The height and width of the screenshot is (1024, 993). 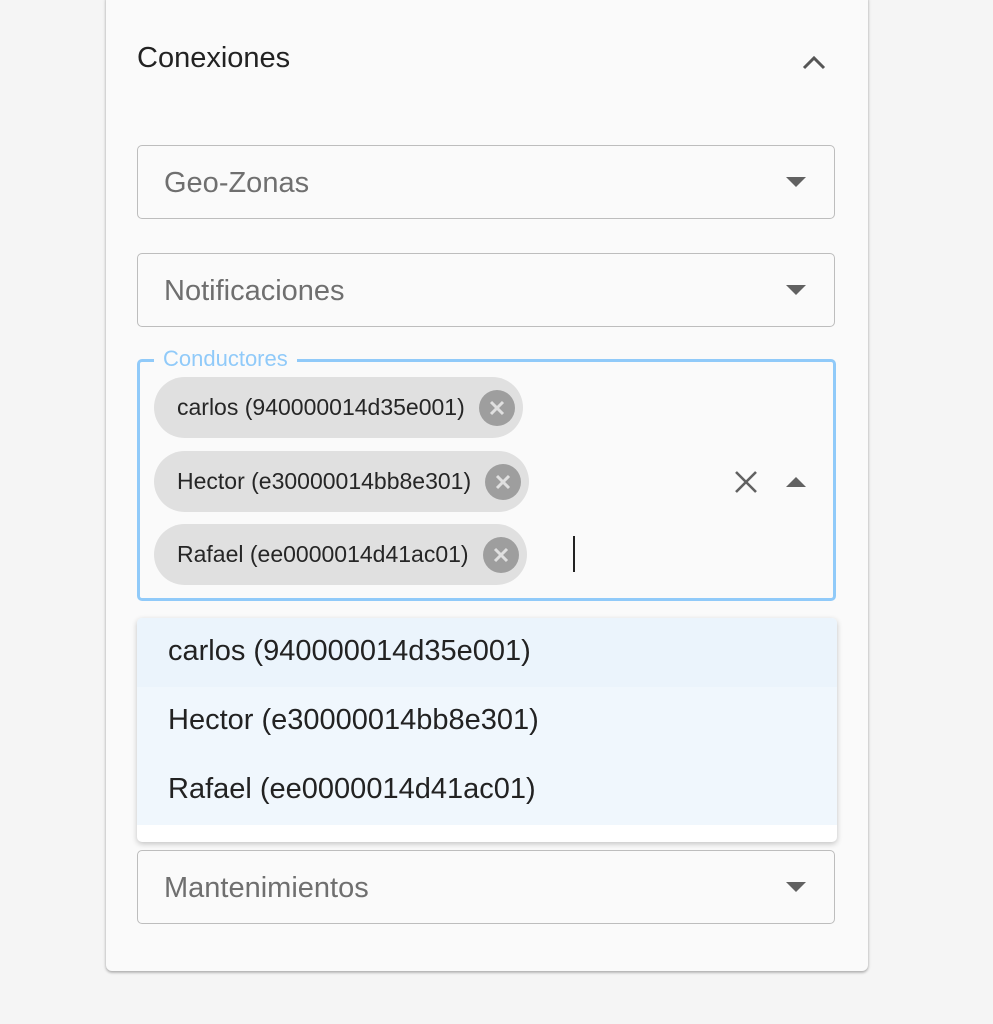 What do you see at coordinates (486, 290) in the screenshot?
I see `notificaciones-select: Notificaciones` at bounding box center [486, 290].